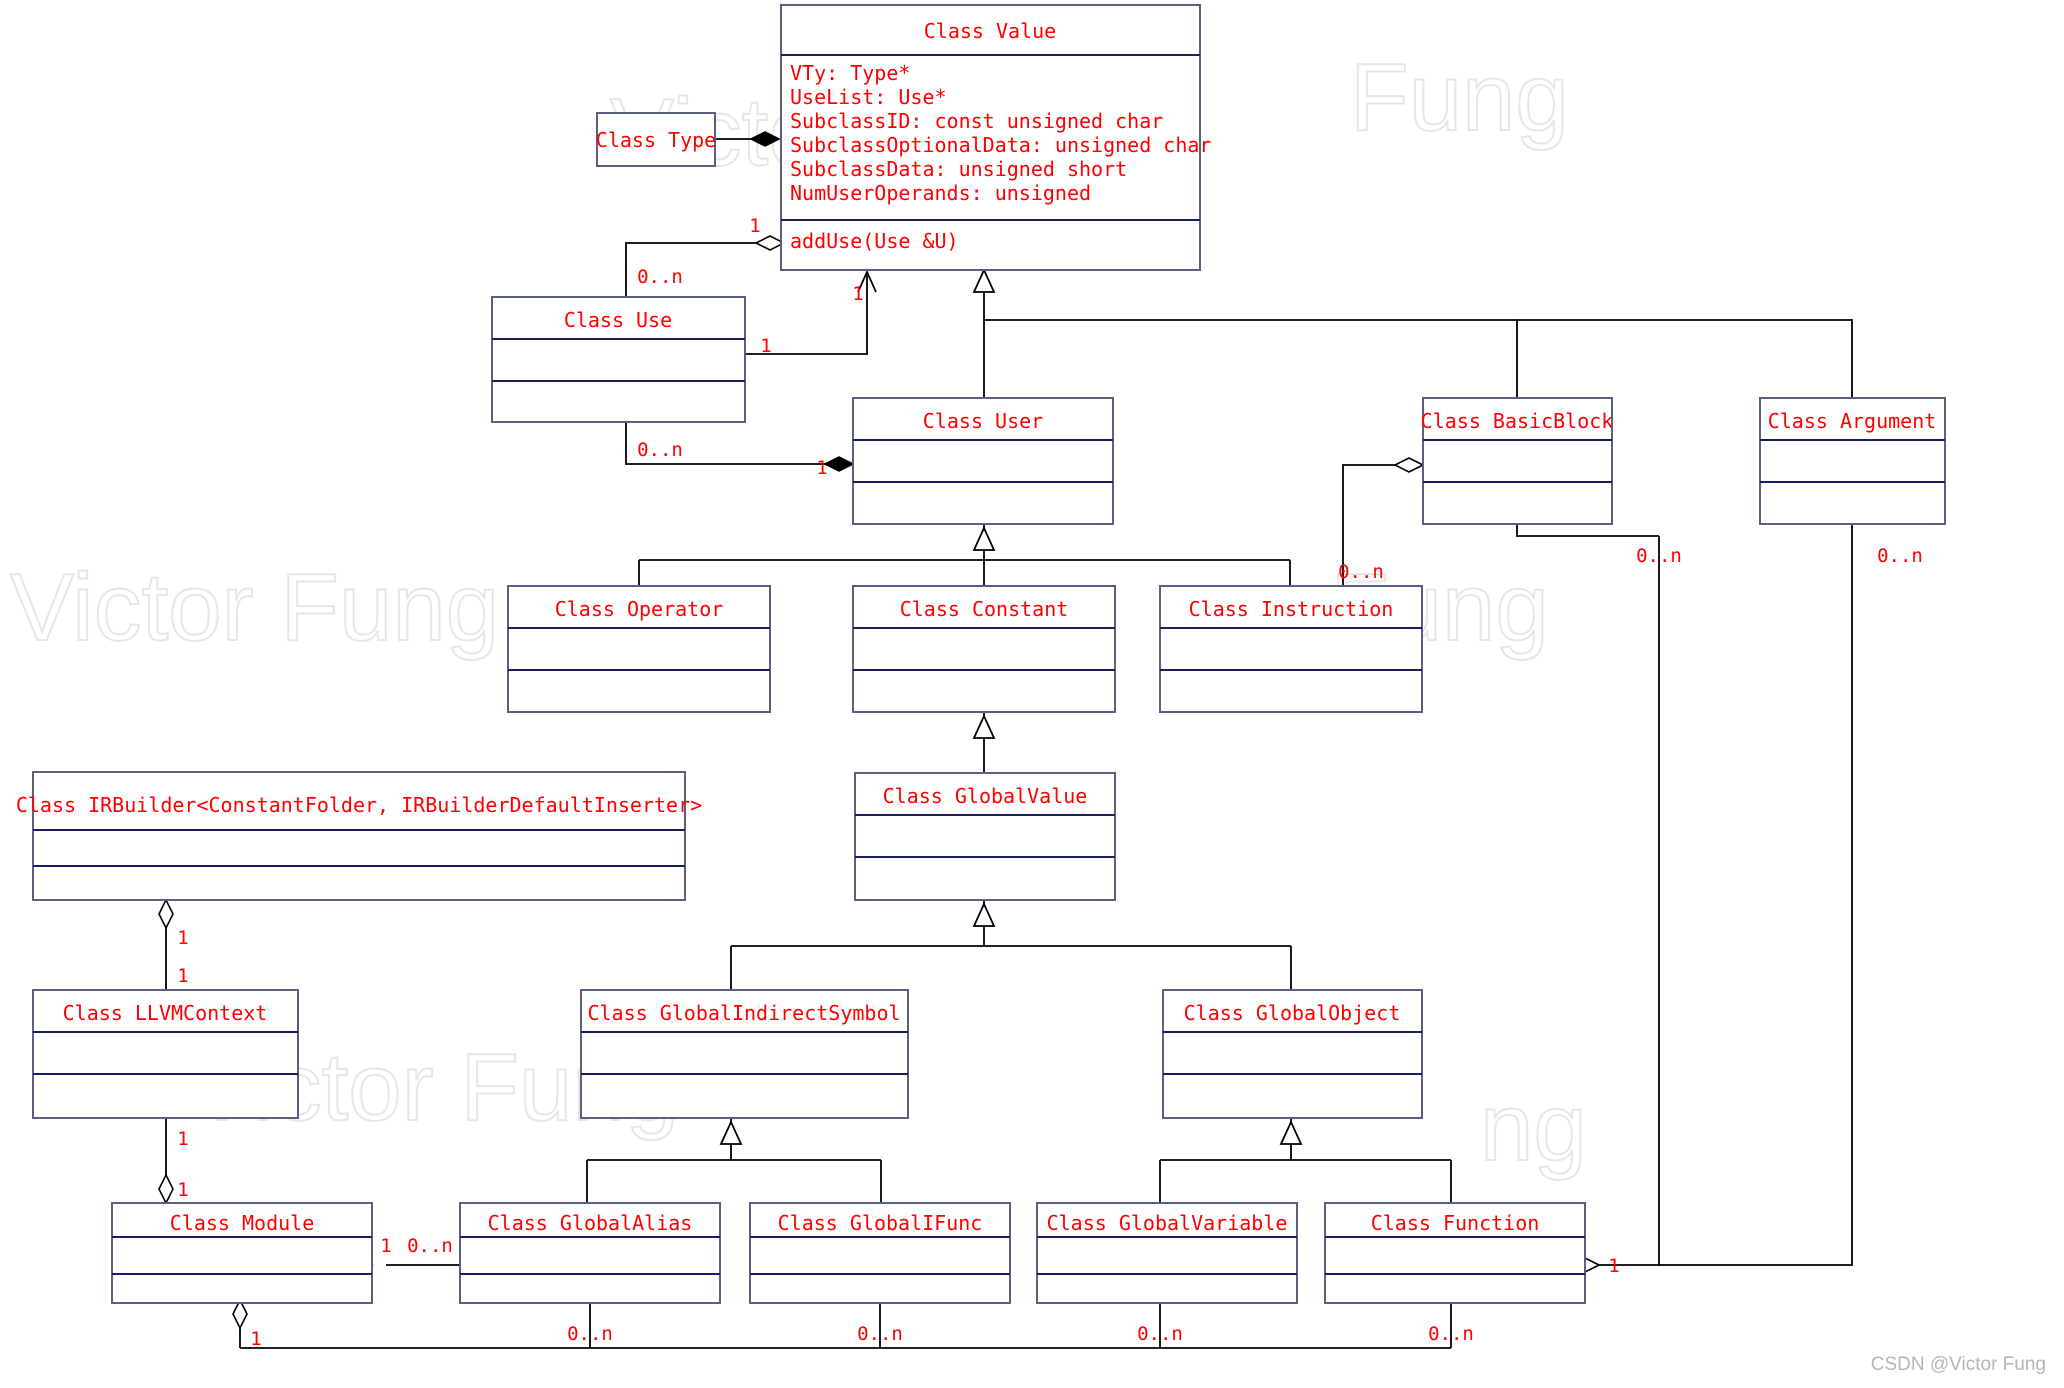 This screenshot has height=1388, width=2064. What do you see at coordinates (985, 836) in the screenshot?
I see `class-box-globalvalue: Class GlobalValue` at bounding box center [985, 836].